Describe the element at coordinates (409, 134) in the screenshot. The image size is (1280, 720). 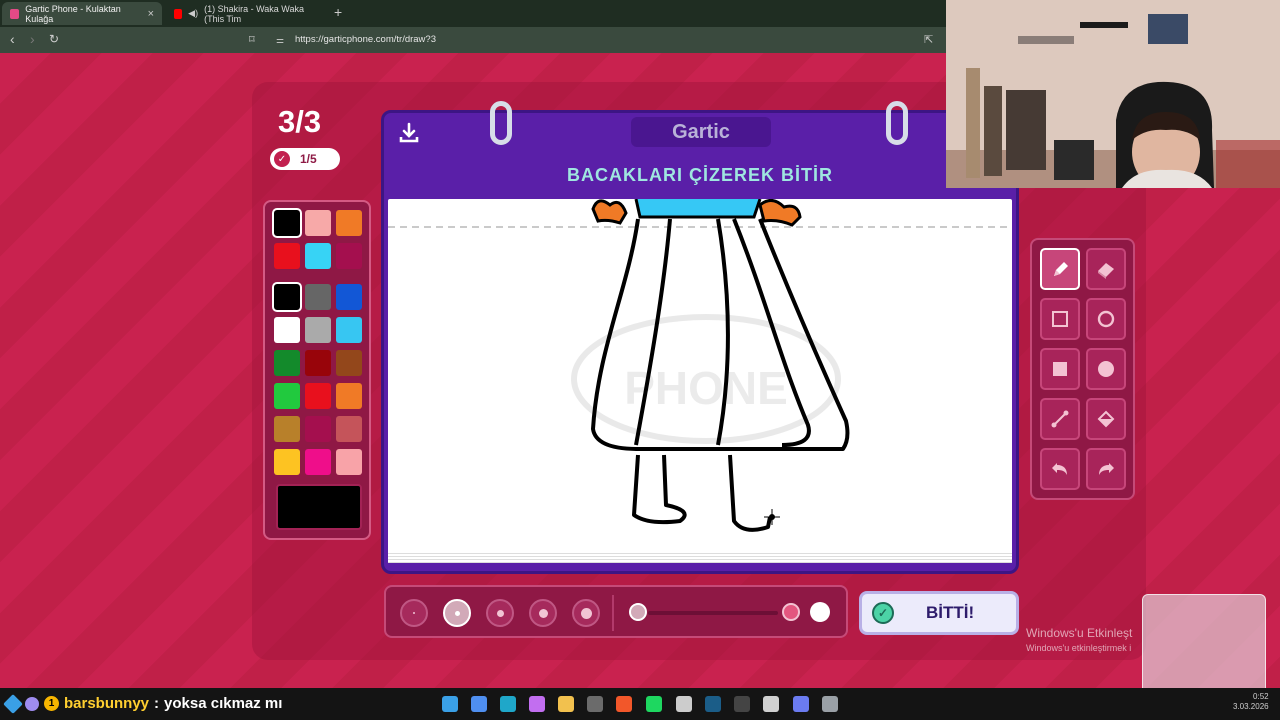
I see `download-icon` at that location.